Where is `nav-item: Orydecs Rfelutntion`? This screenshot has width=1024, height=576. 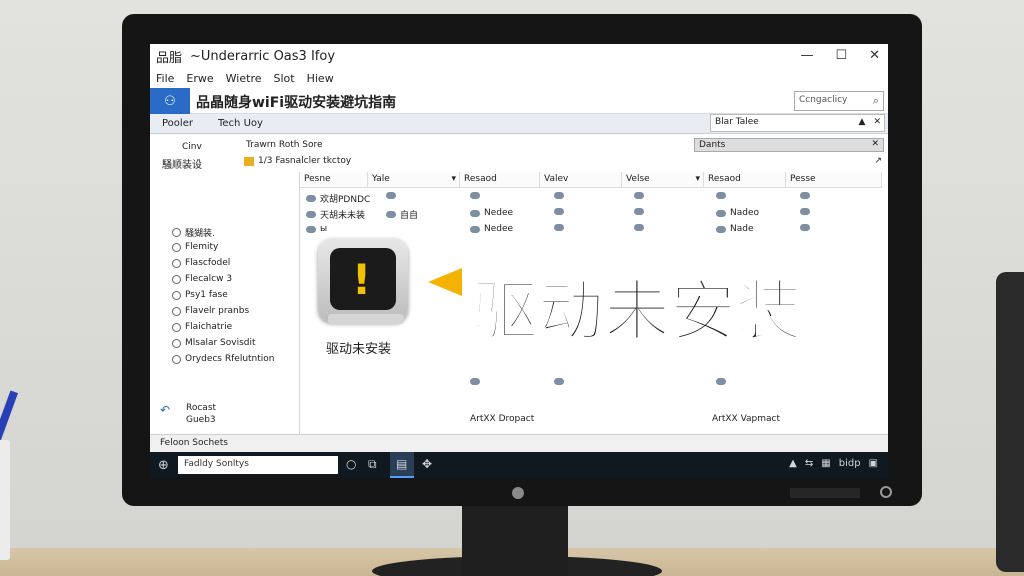
nav-item: Orydecs Rfelutntion is located at coordinates (223, 359).